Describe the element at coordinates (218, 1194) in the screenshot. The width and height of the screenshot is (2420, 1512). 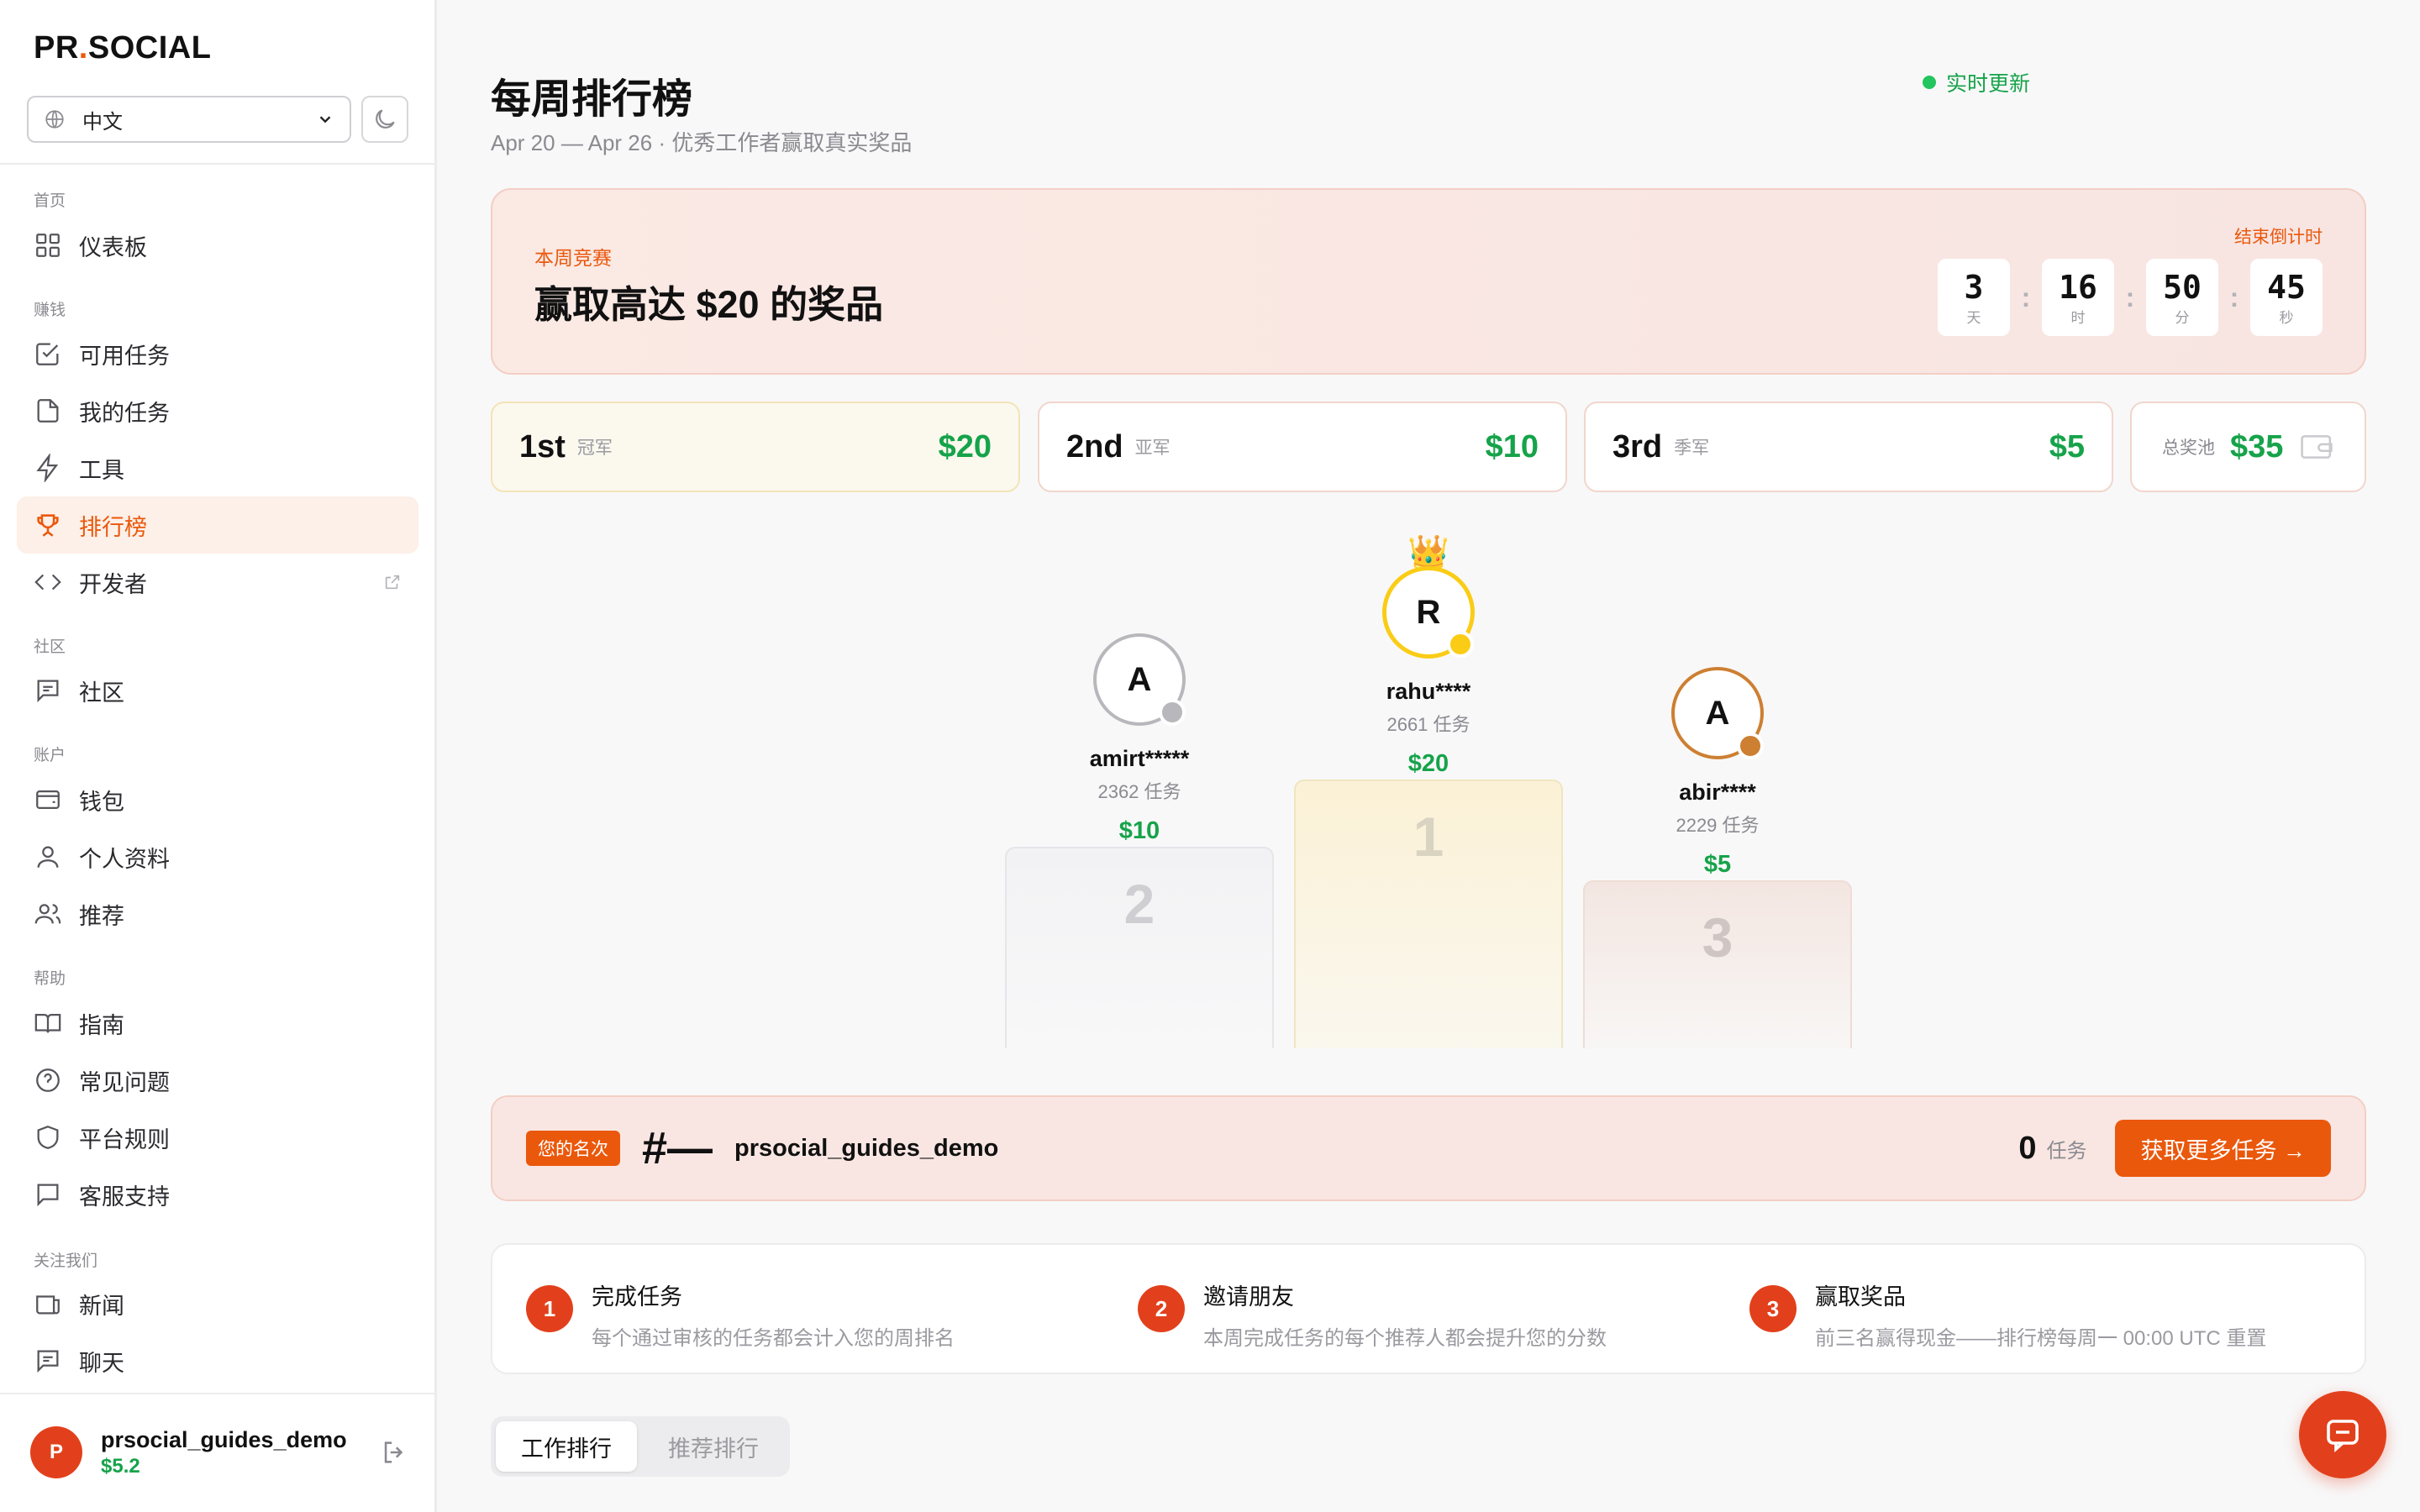
I see `sidebar-item-support: 客服支持` at that location.